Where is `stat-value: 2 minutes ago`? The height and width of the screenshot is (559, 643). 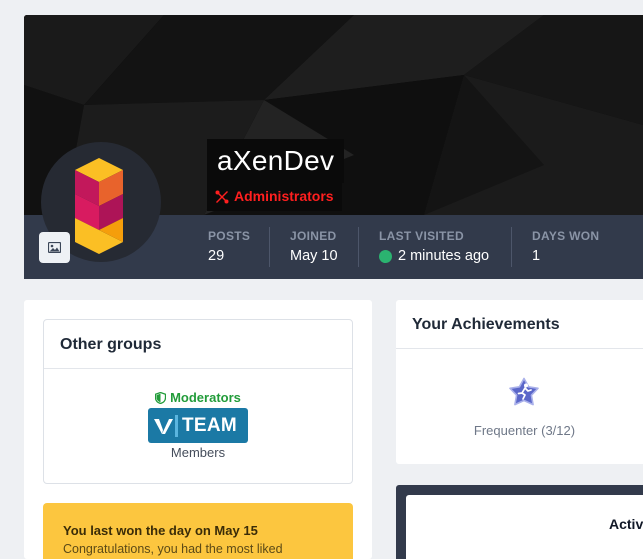 stat-value: 2 minutes ago is located at coordinates (434, 256).